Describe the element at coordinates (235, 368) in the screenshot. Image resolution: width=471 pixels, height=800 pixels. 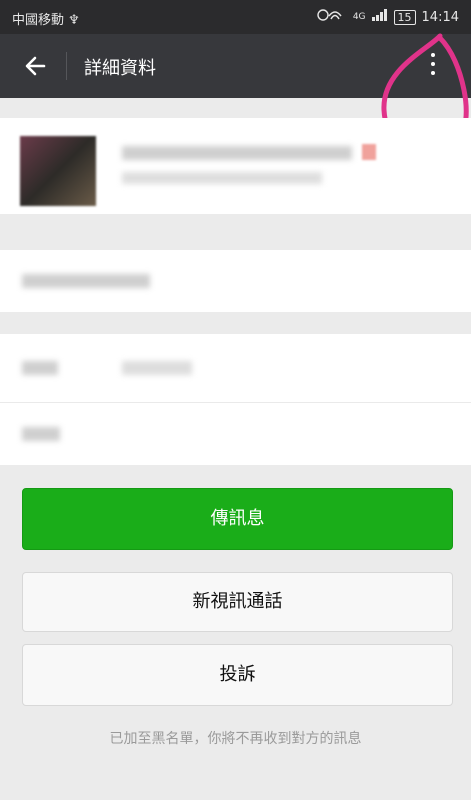
I see `info-row-region` at that location.